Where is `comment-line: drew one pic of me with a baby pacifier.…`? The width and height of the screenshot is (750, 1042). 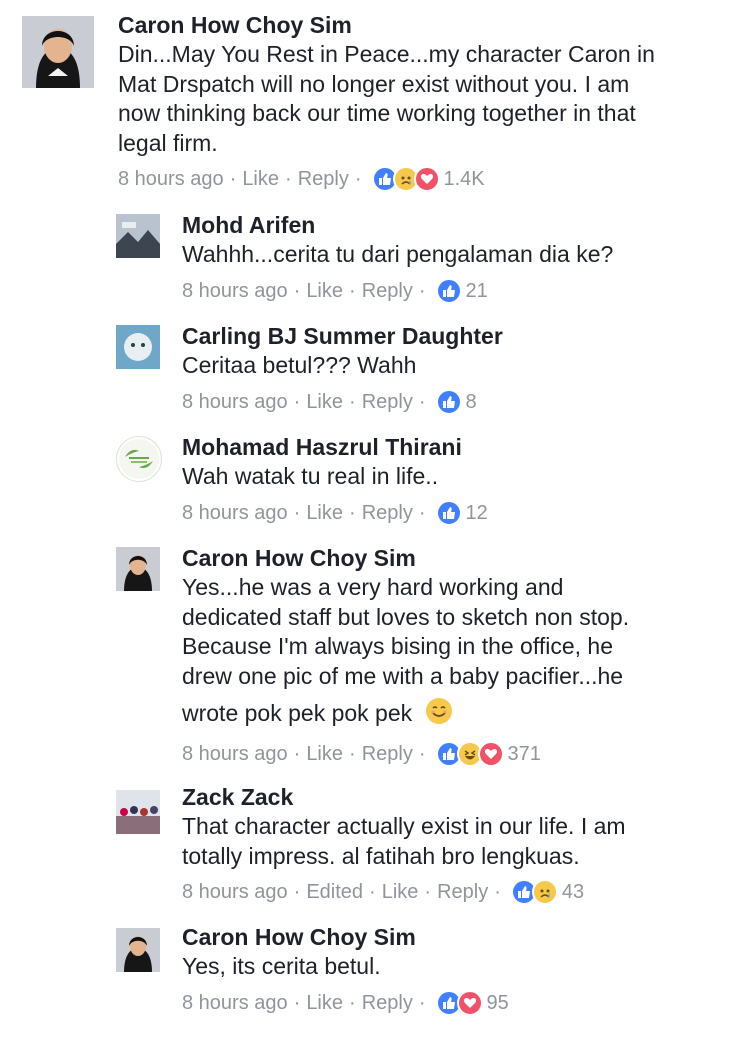
comment-line: drew one pic of me with a baby pacifier.… is located at coordinates (403, 675).